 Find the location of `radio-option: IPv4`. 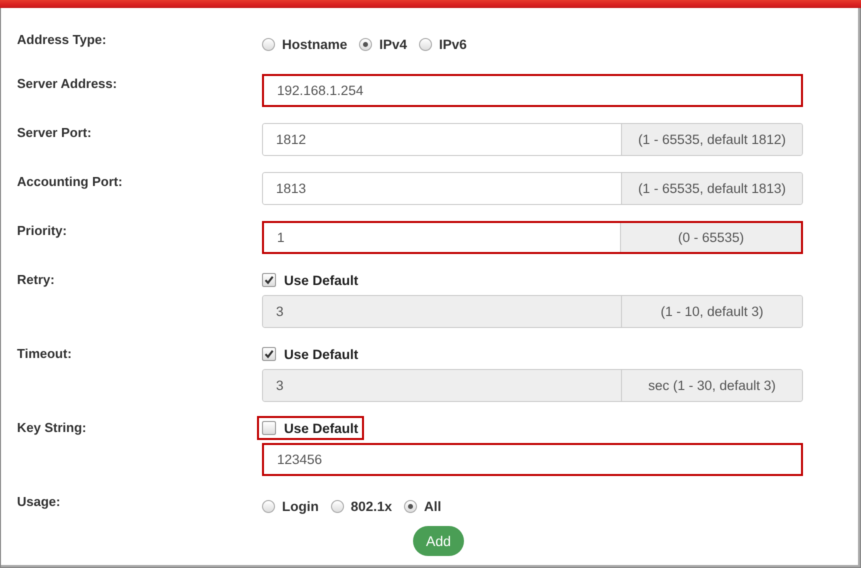

radio-option: IPv4 is located at coordinates (384, 44).